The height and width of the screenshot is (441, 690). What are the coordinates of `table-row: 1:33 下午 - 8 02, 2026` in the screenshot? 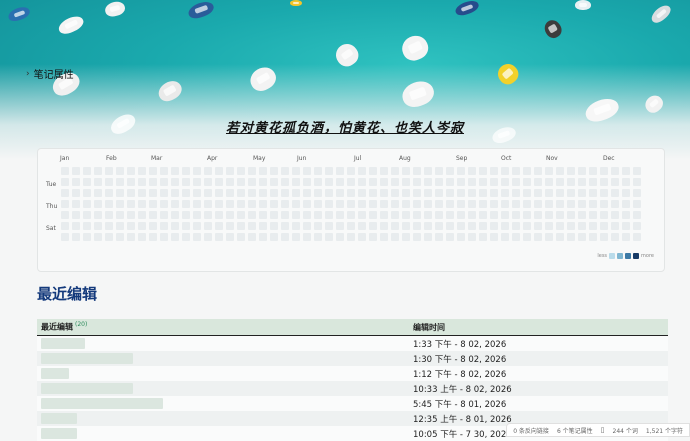 It's located at (352, 343).